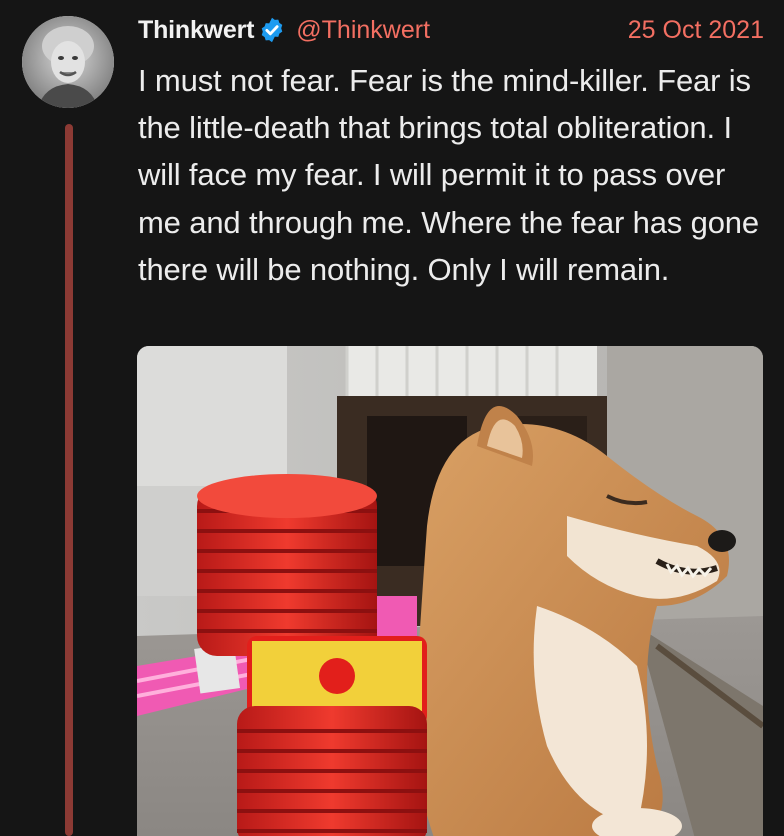 The height and width of the screenshot is (836, 784). What do you see at coordinates (363, 30) in the screenshot?
I see `user-handle: @Thinkwert` at bounding box center [363, 30].